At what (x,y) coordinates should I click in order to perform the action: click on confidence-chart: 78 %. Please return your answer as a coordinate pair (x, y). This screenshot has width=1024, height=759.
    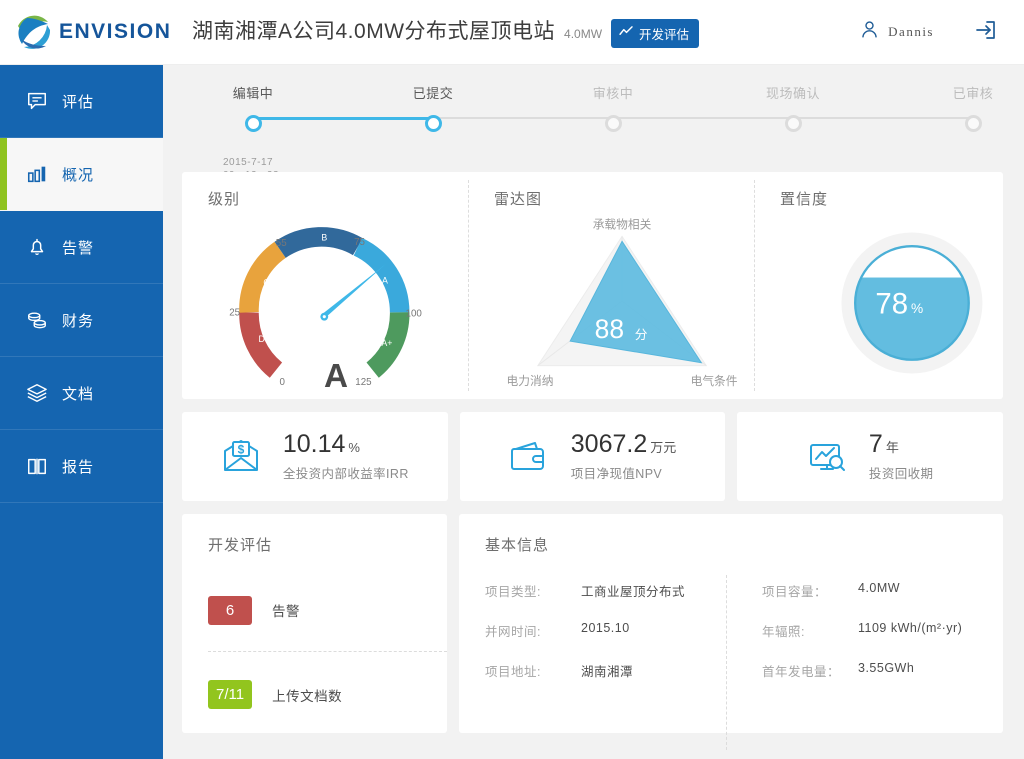
    Looking at the image, I should click on (902, 302).